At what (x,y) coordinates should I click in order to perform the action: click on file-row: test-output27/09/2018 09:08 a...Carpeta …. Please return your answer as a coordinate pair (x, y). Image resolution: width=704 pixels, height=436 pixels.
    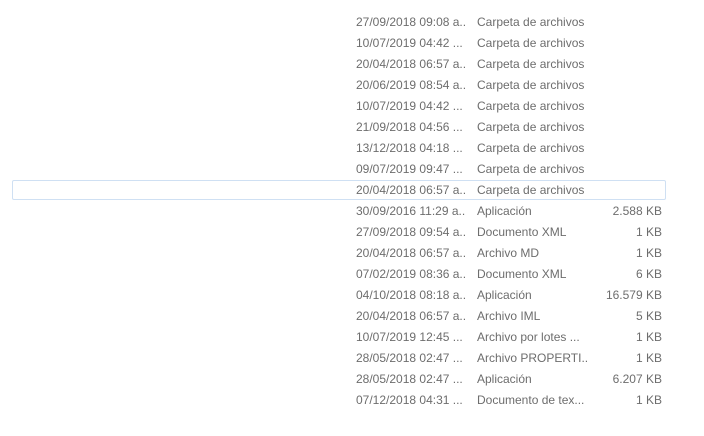
    Looking at the image, I should click on (352, 22).